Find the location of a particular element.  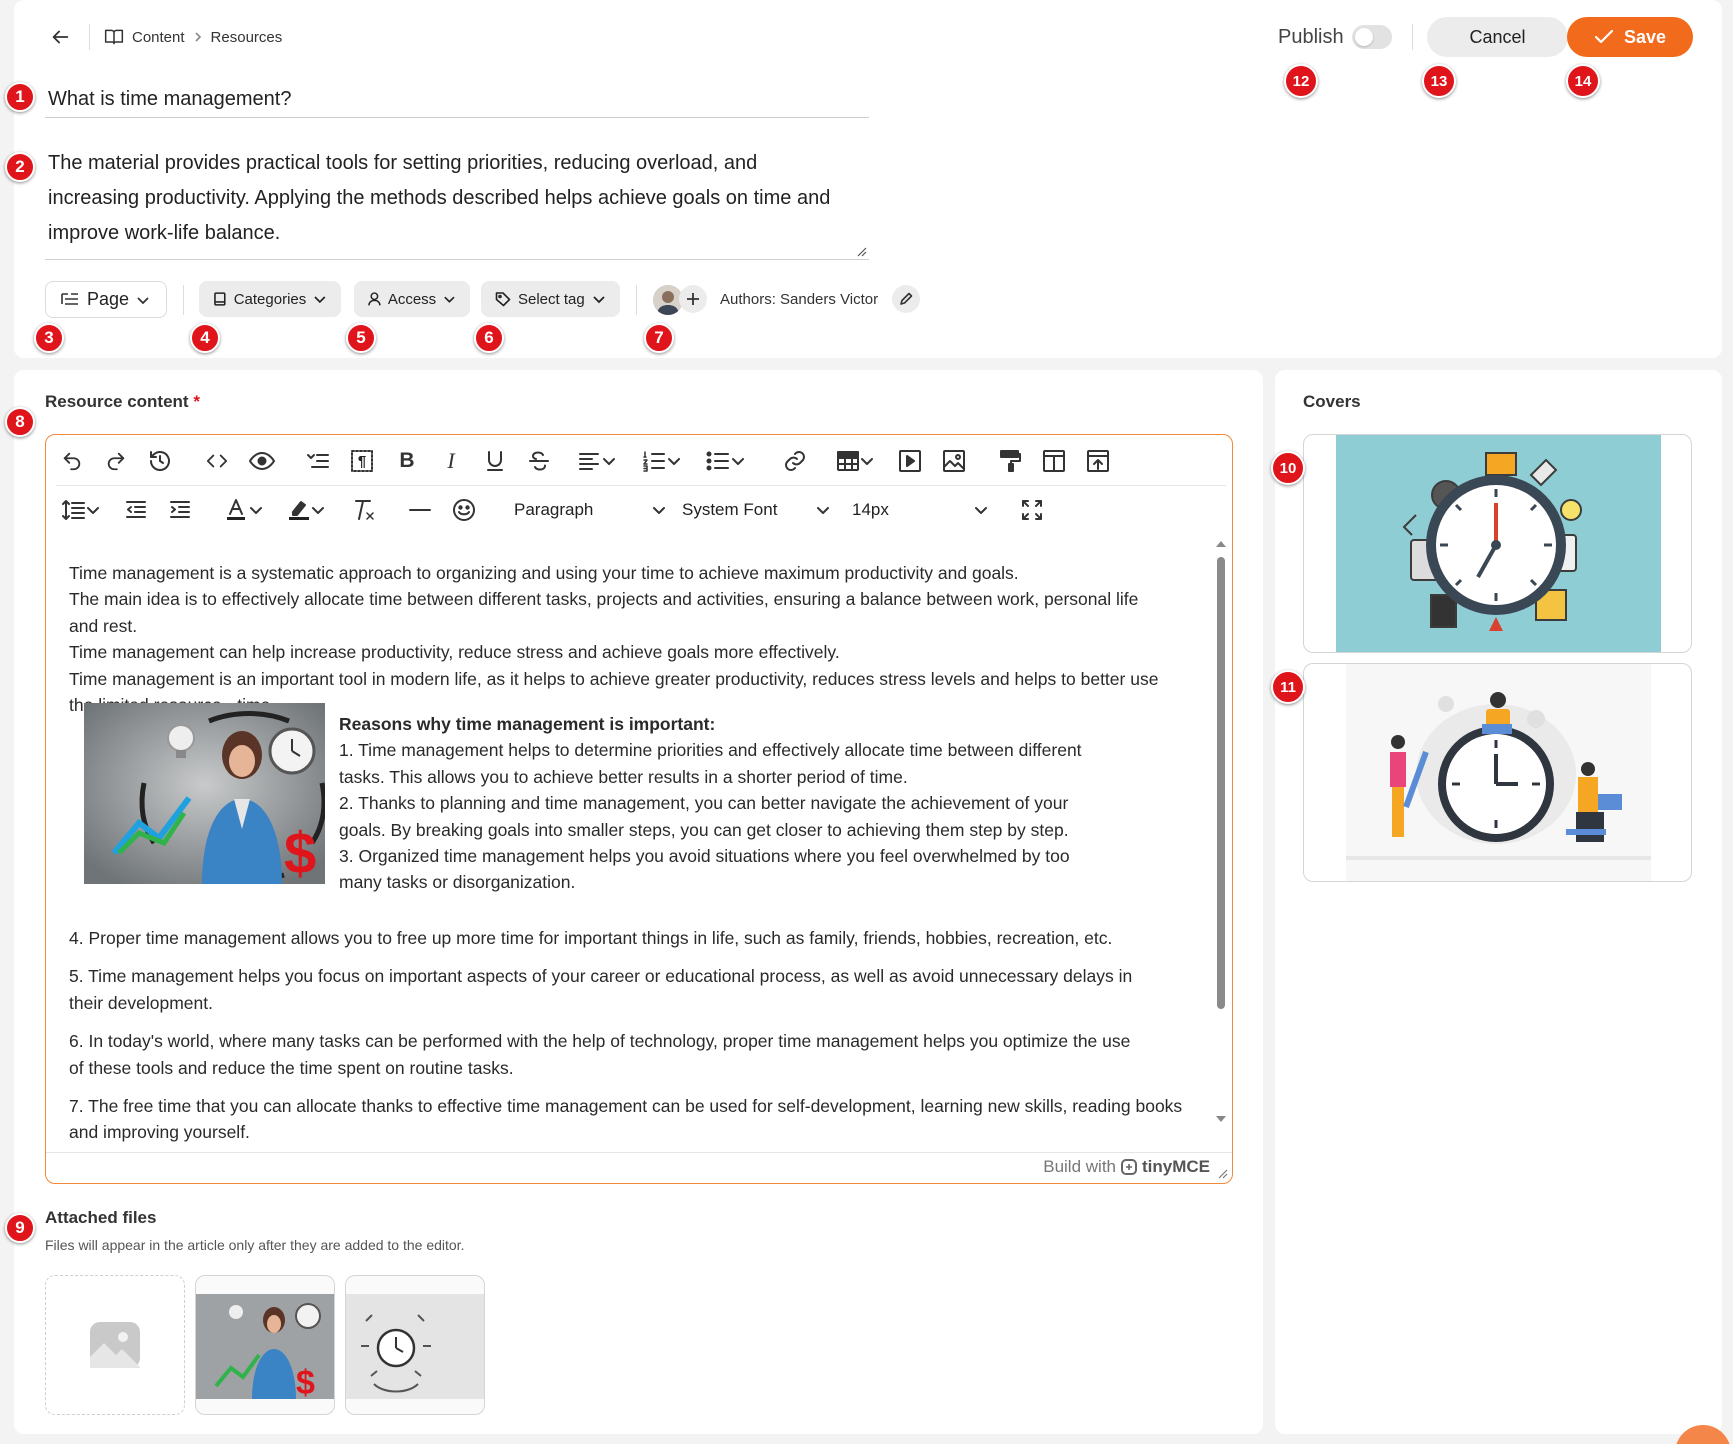

badge-8: 8 is located at coordinates (20, 422).